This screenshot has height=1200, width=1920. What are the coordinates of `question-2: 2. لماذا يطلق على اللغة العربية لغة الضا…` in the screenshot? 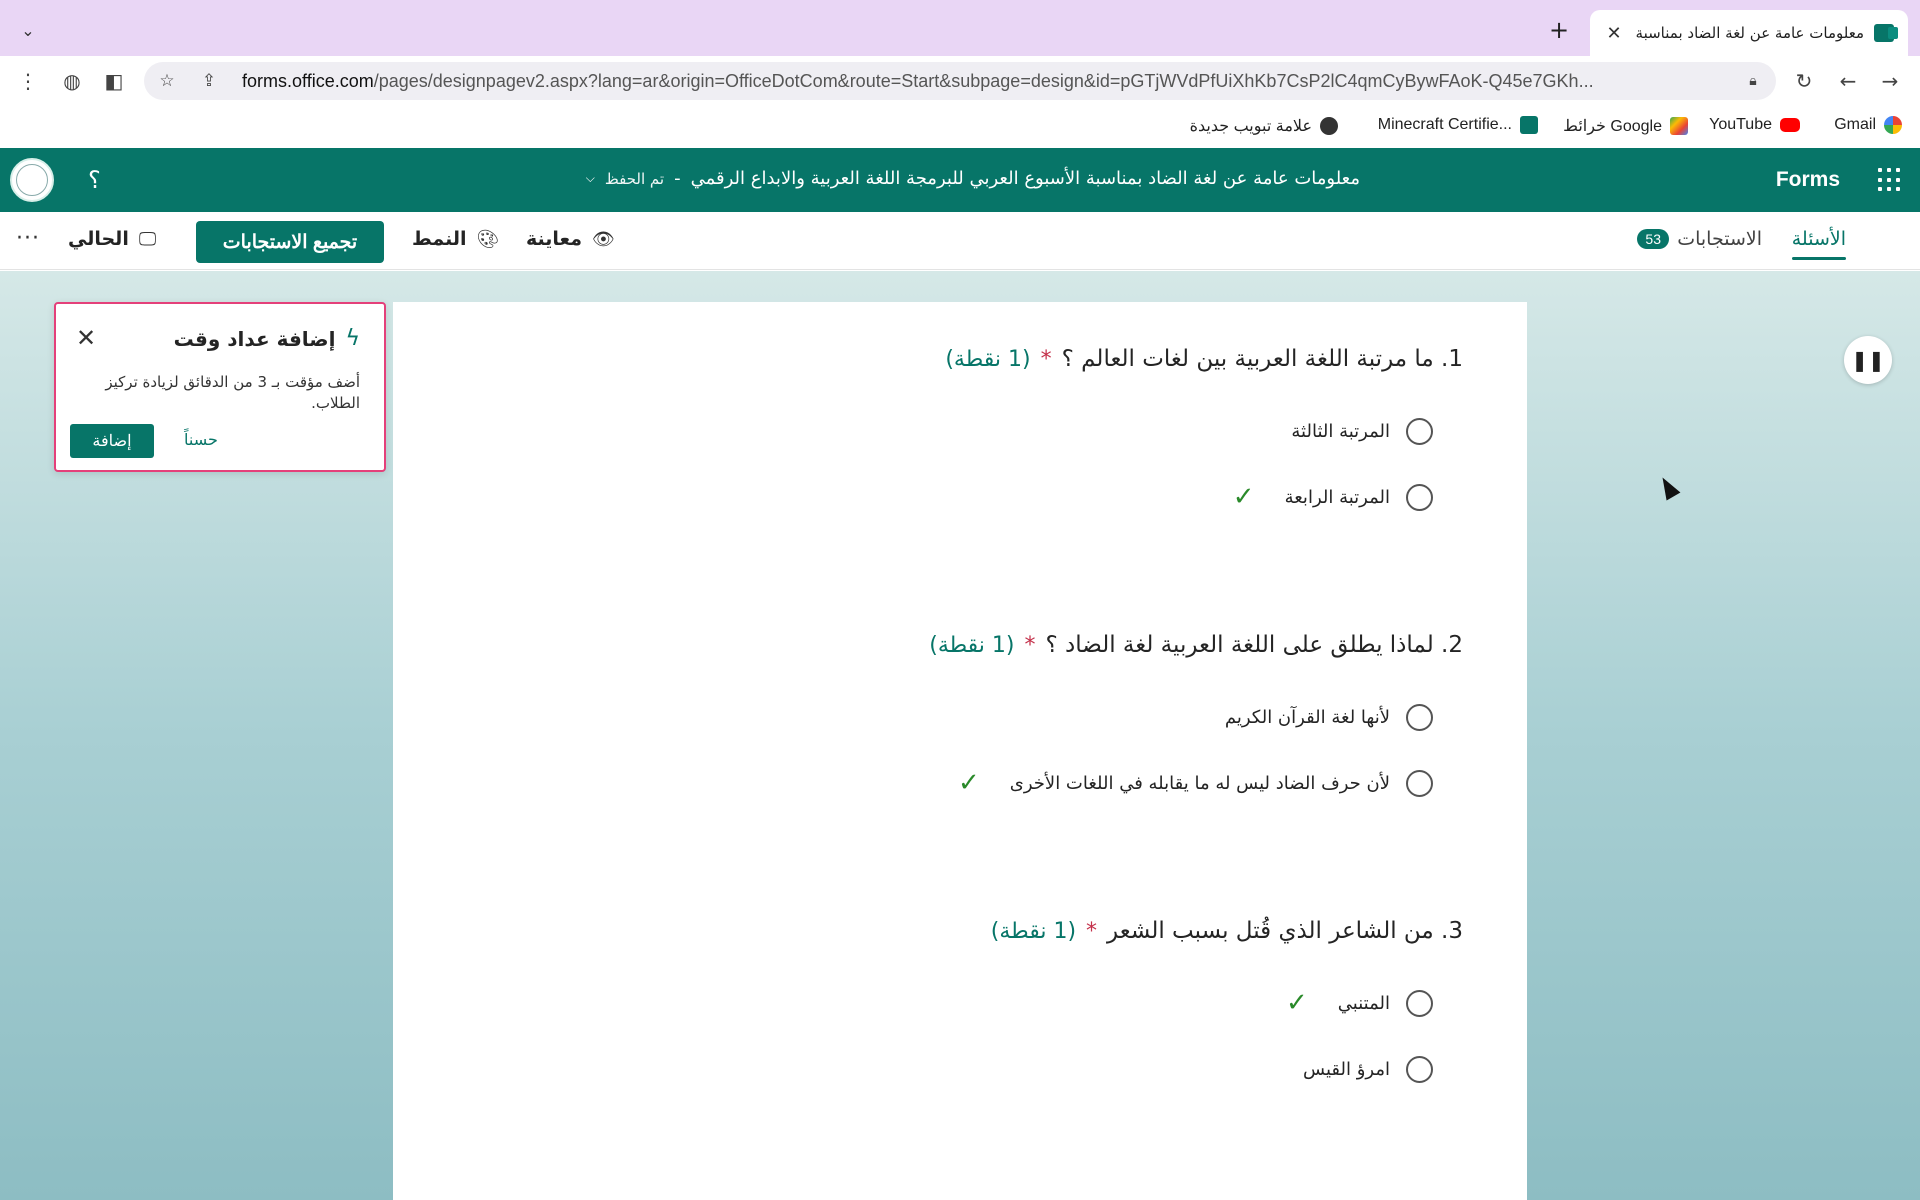 It's located at (1013, 724).